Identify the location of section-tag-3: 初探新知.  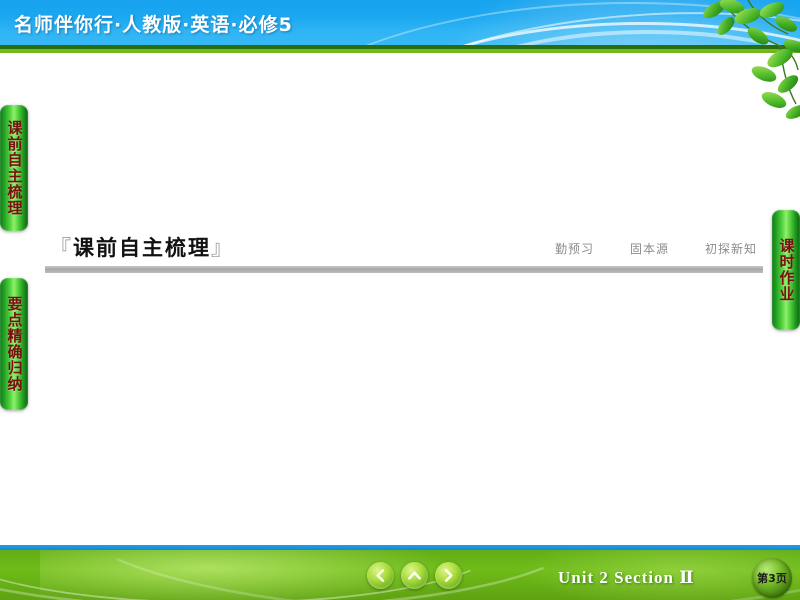
(730, 249).